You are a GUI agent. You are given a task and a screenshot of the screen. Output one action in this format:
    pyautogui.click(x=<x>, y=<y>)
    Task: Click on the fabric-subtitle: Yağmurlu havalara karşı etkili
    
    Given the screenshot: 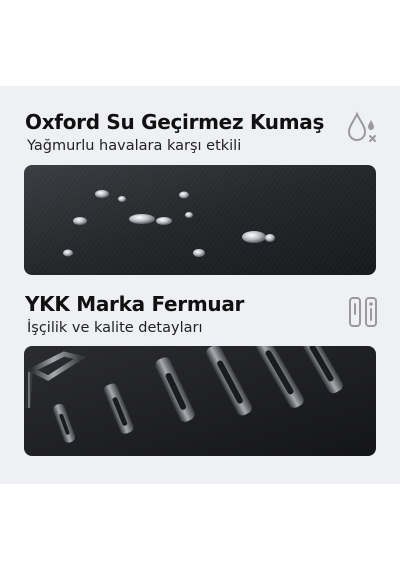 What is the action you would take?
    pyautogui.click(x=134, y=146)
    